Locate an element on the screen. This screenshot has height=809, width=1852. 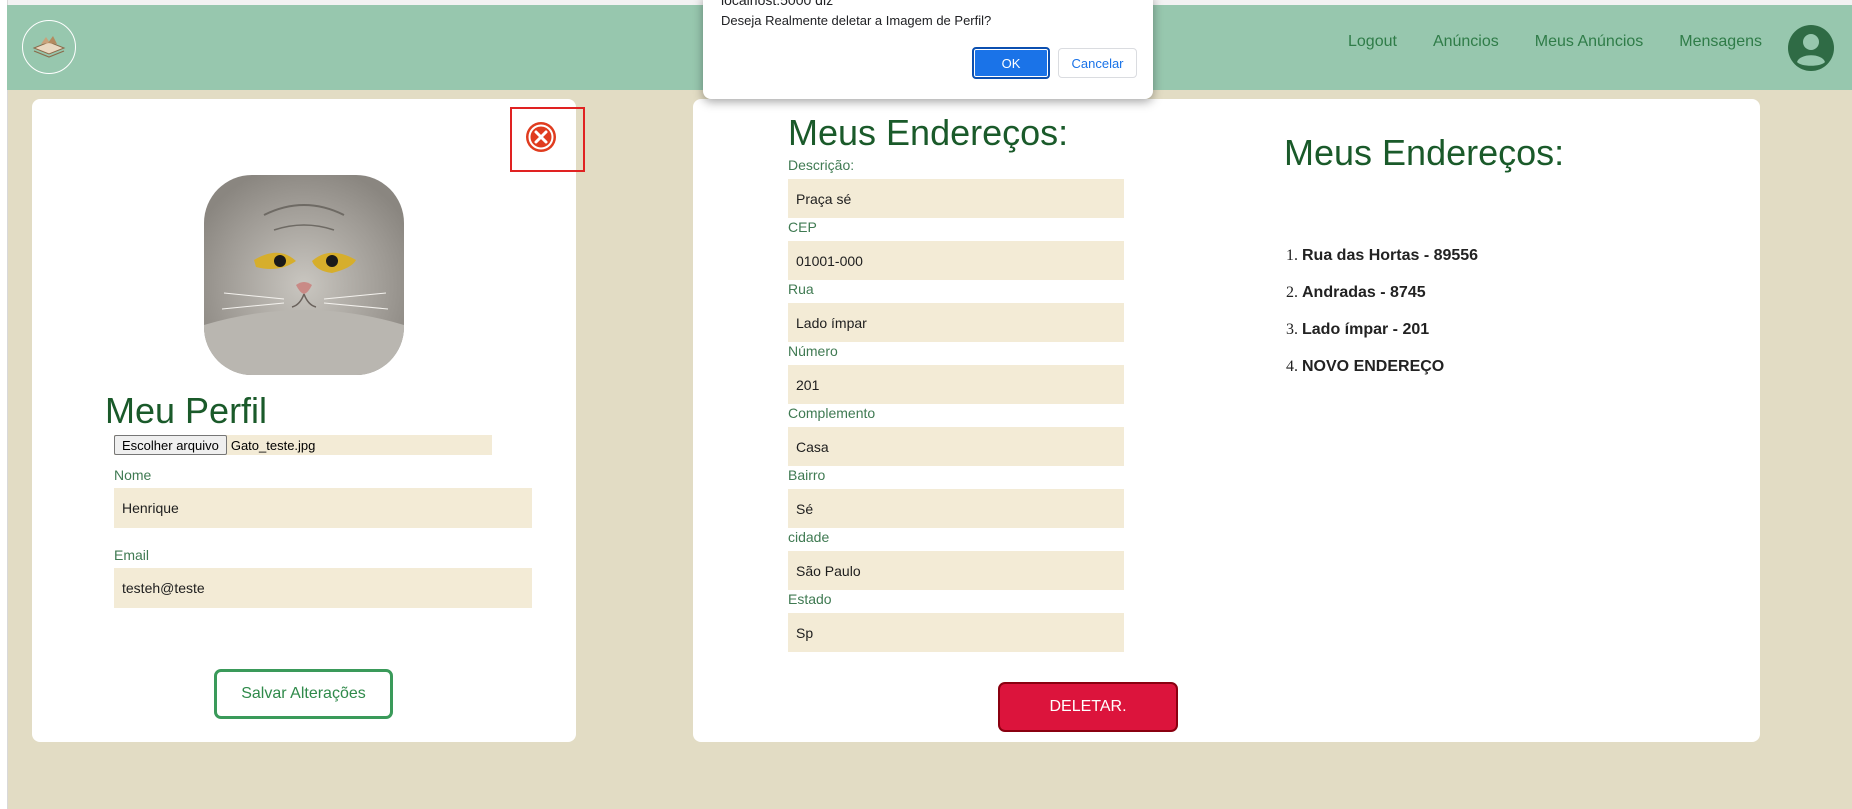
estado-field is located at coordinates (956, 632).